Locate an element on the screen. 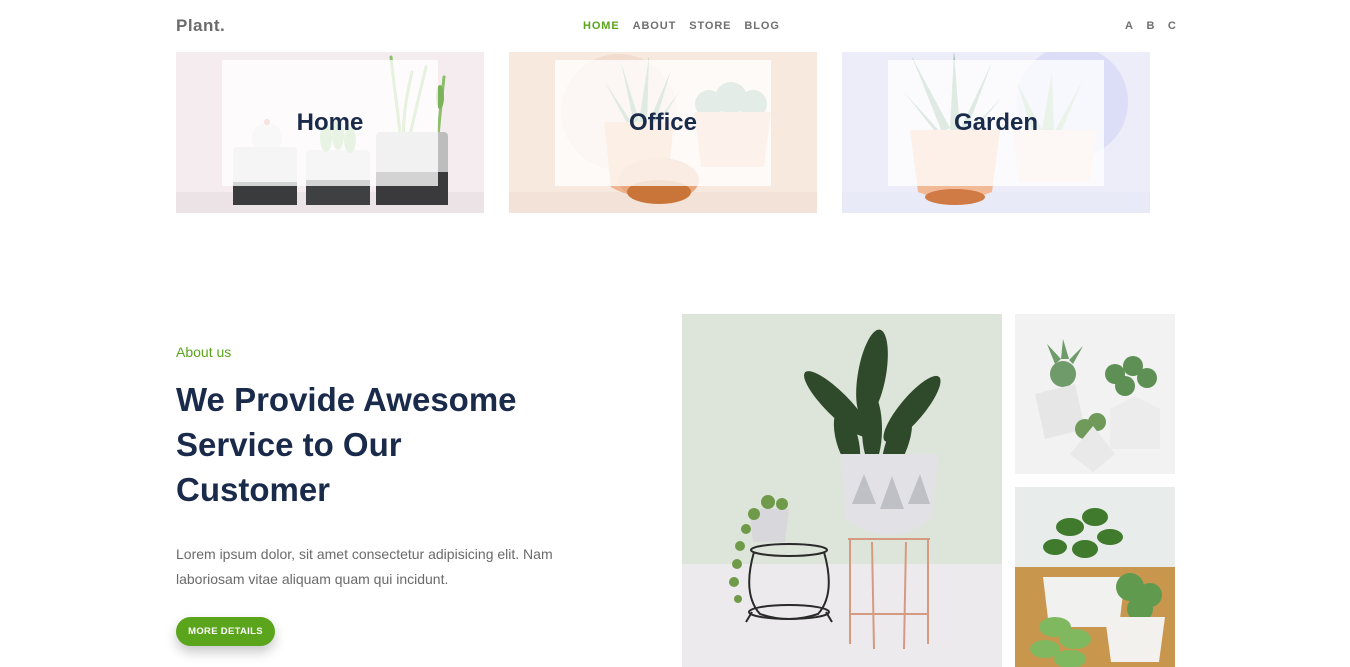 The width and height of the screenshot is (1350, 667). header-letter-links: A B C is located at coordinates (1150, 26).